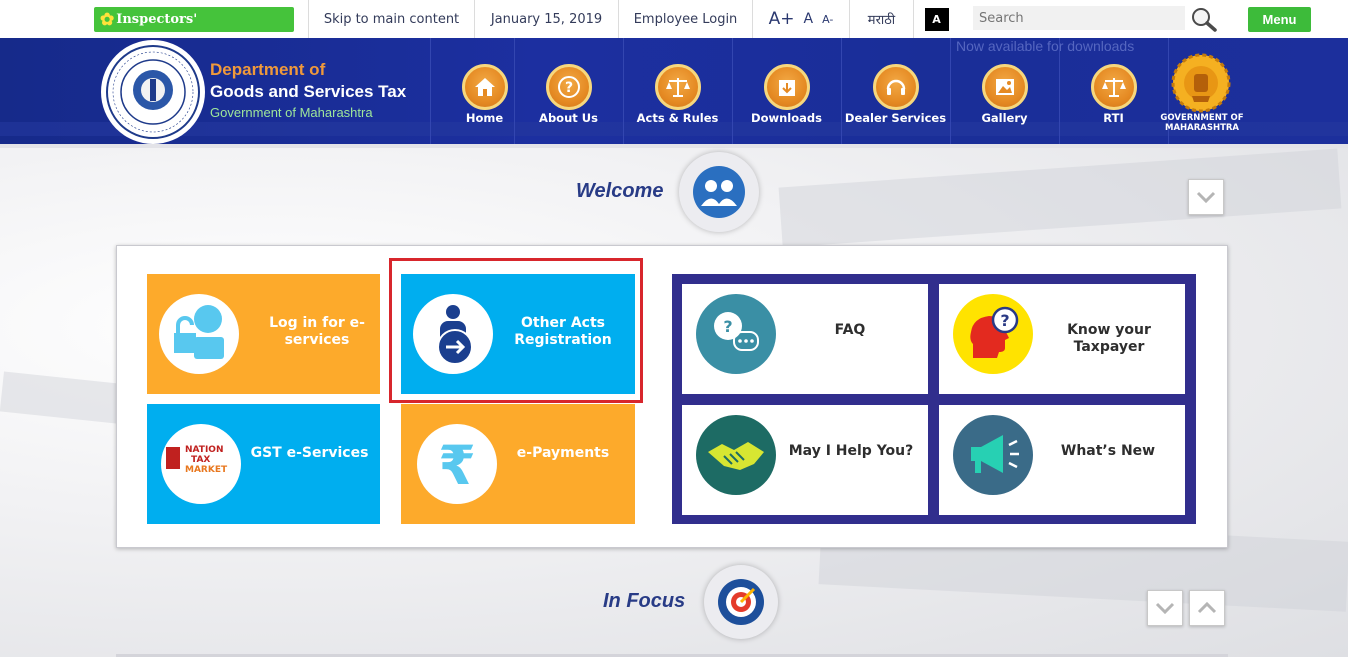  Describe the element at coordinates (1113, 118) in the screenshot. I see `nav-label-rti: RTI` at that location.